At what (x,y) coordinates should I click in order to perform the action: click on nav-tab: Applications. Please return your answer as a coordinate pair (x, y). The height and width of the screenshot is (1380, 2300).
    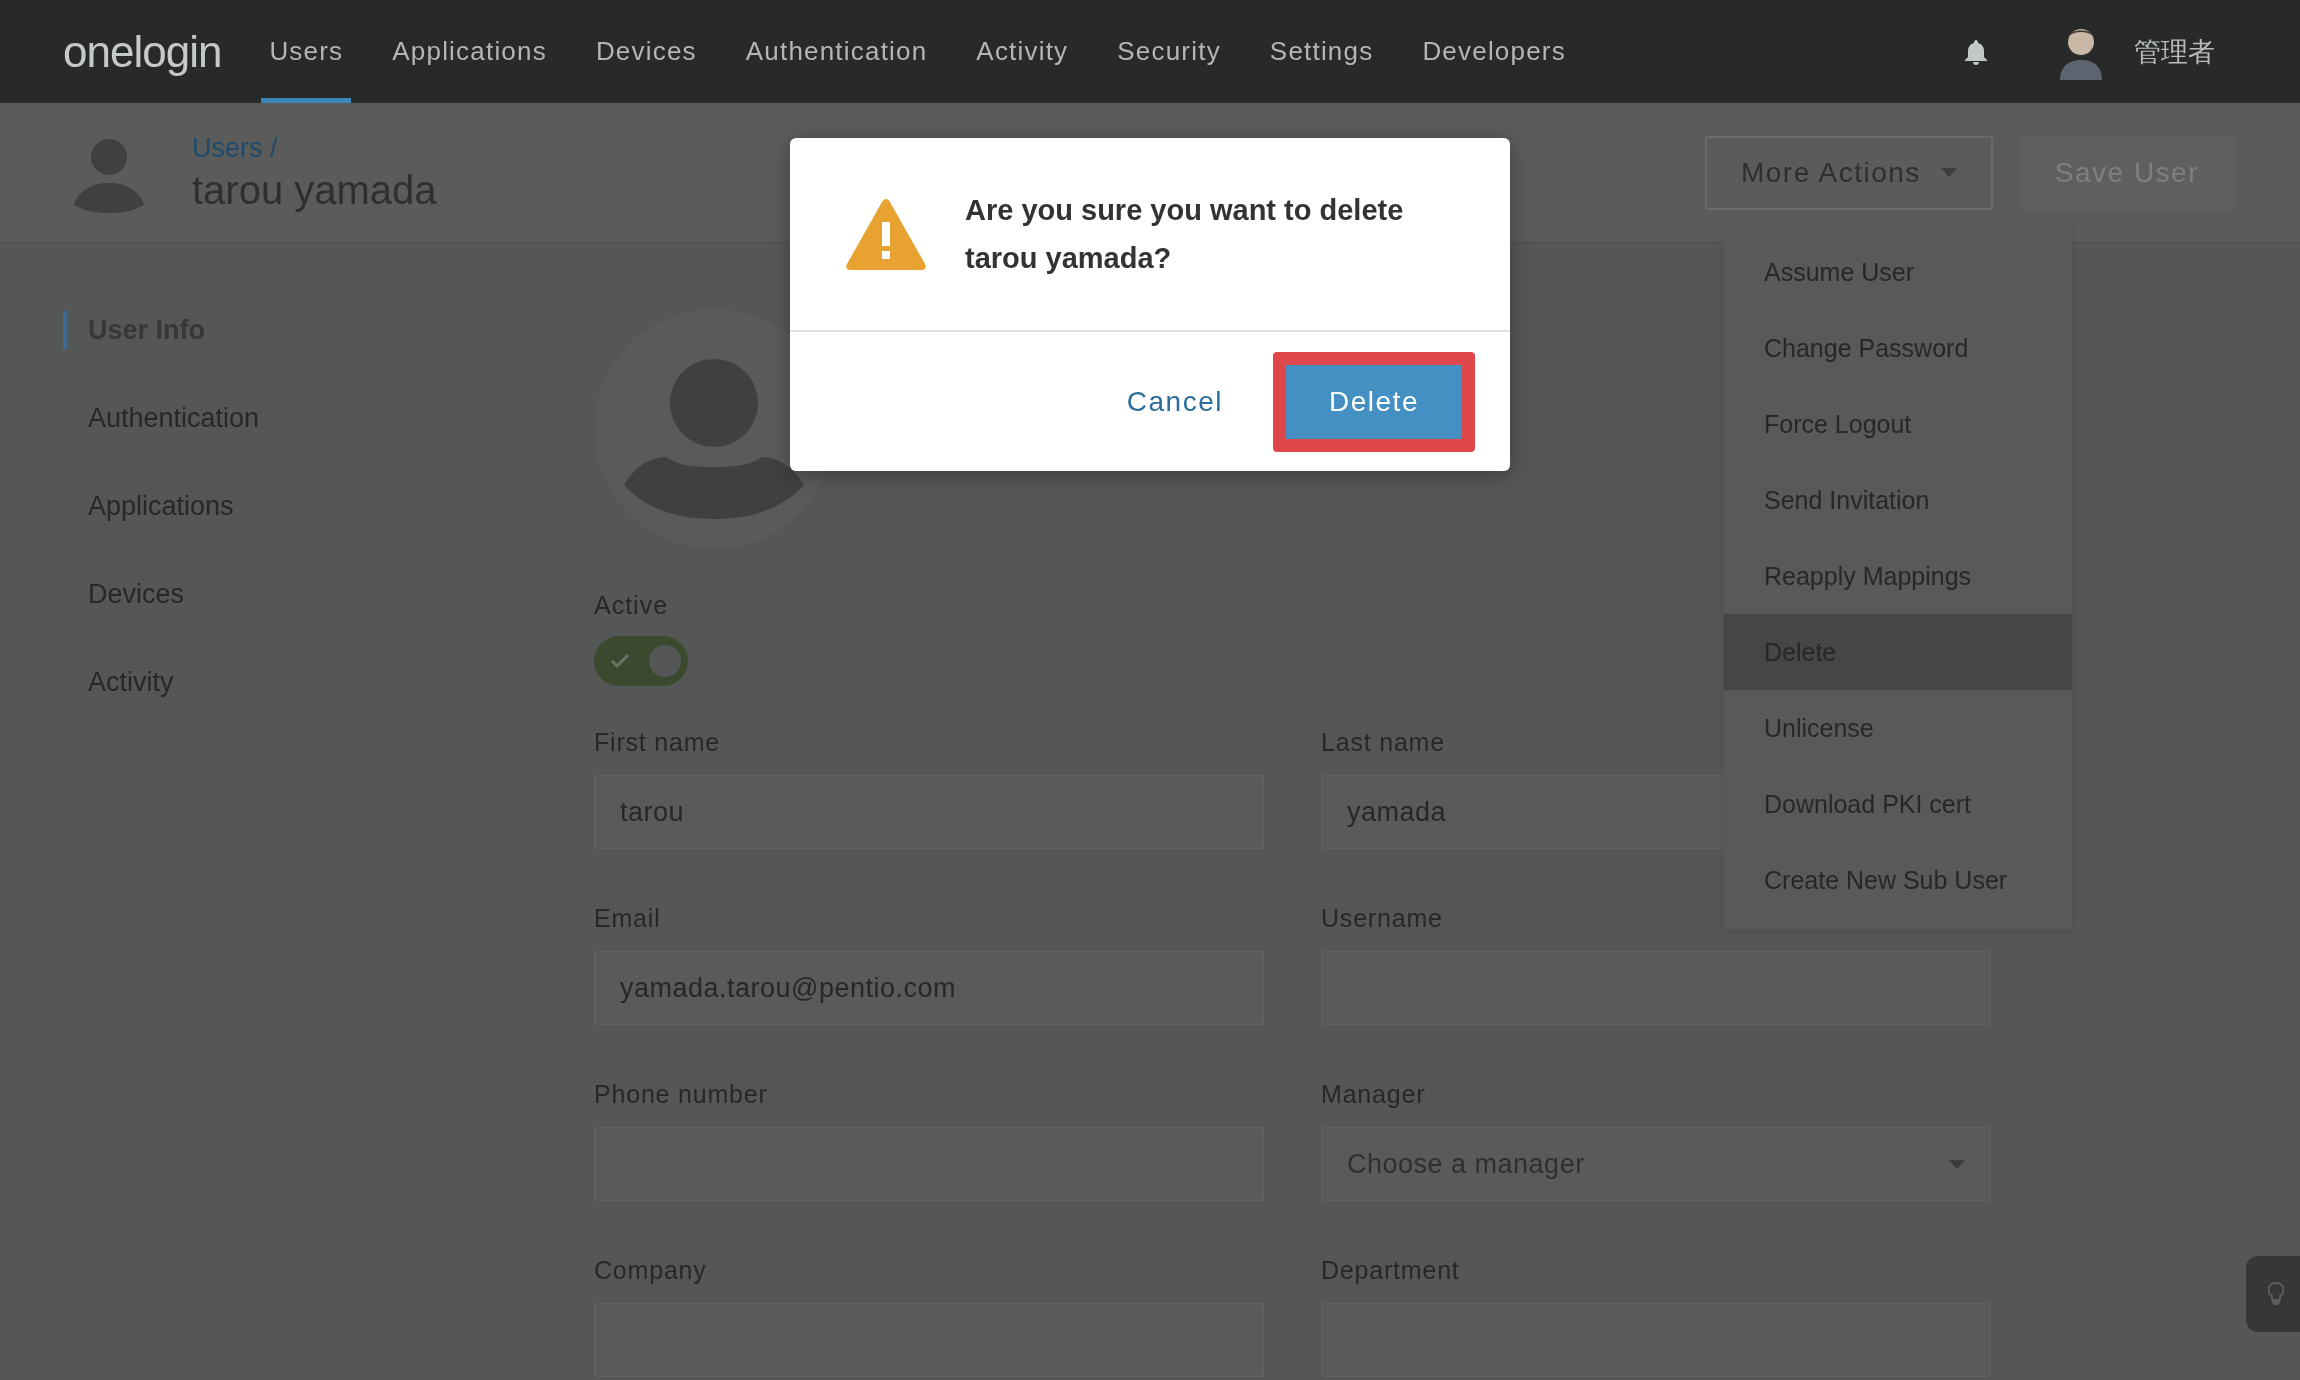
    Looking at the image, I should click on (469, 51).